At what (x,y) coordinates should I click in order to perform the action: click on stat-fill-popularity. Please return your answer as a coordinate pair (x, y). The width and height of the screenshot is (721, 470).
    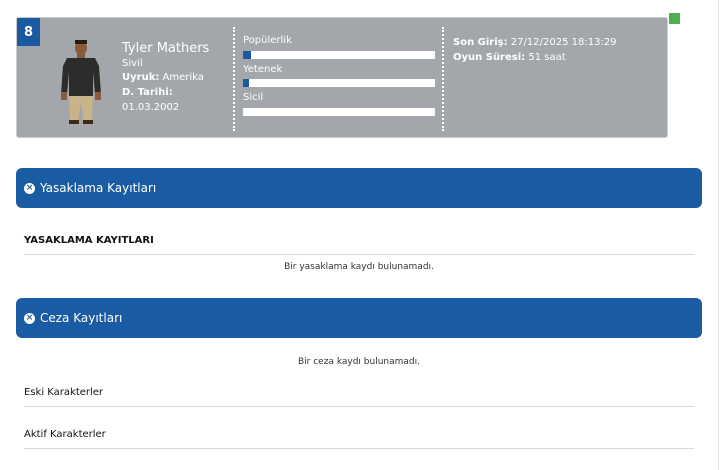
    Looking at the image, I should click on (247, 55).